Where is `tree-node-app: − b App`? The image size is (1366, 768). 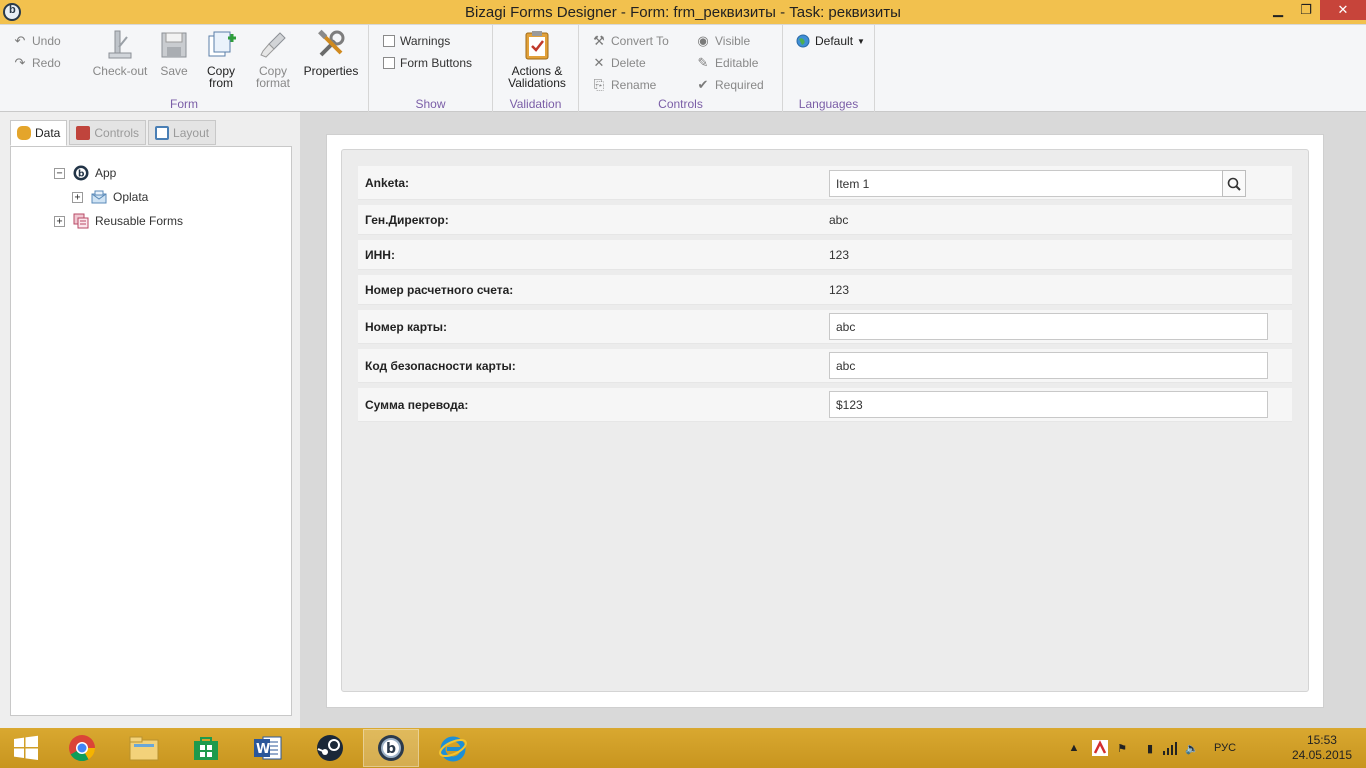 tree-node-app: − b App is located at coordinates (85, 173).